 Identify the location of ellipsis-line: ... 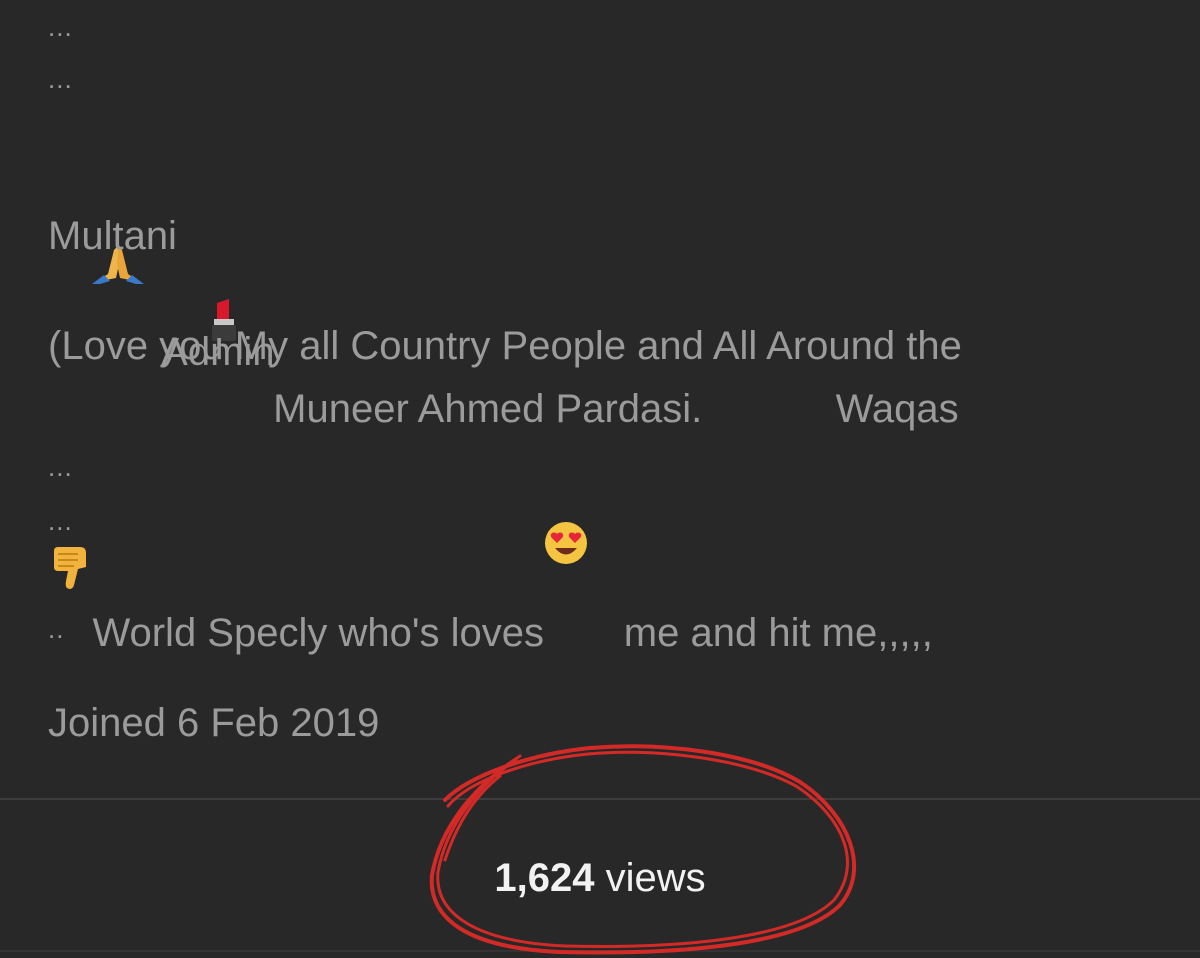
(56, 629).